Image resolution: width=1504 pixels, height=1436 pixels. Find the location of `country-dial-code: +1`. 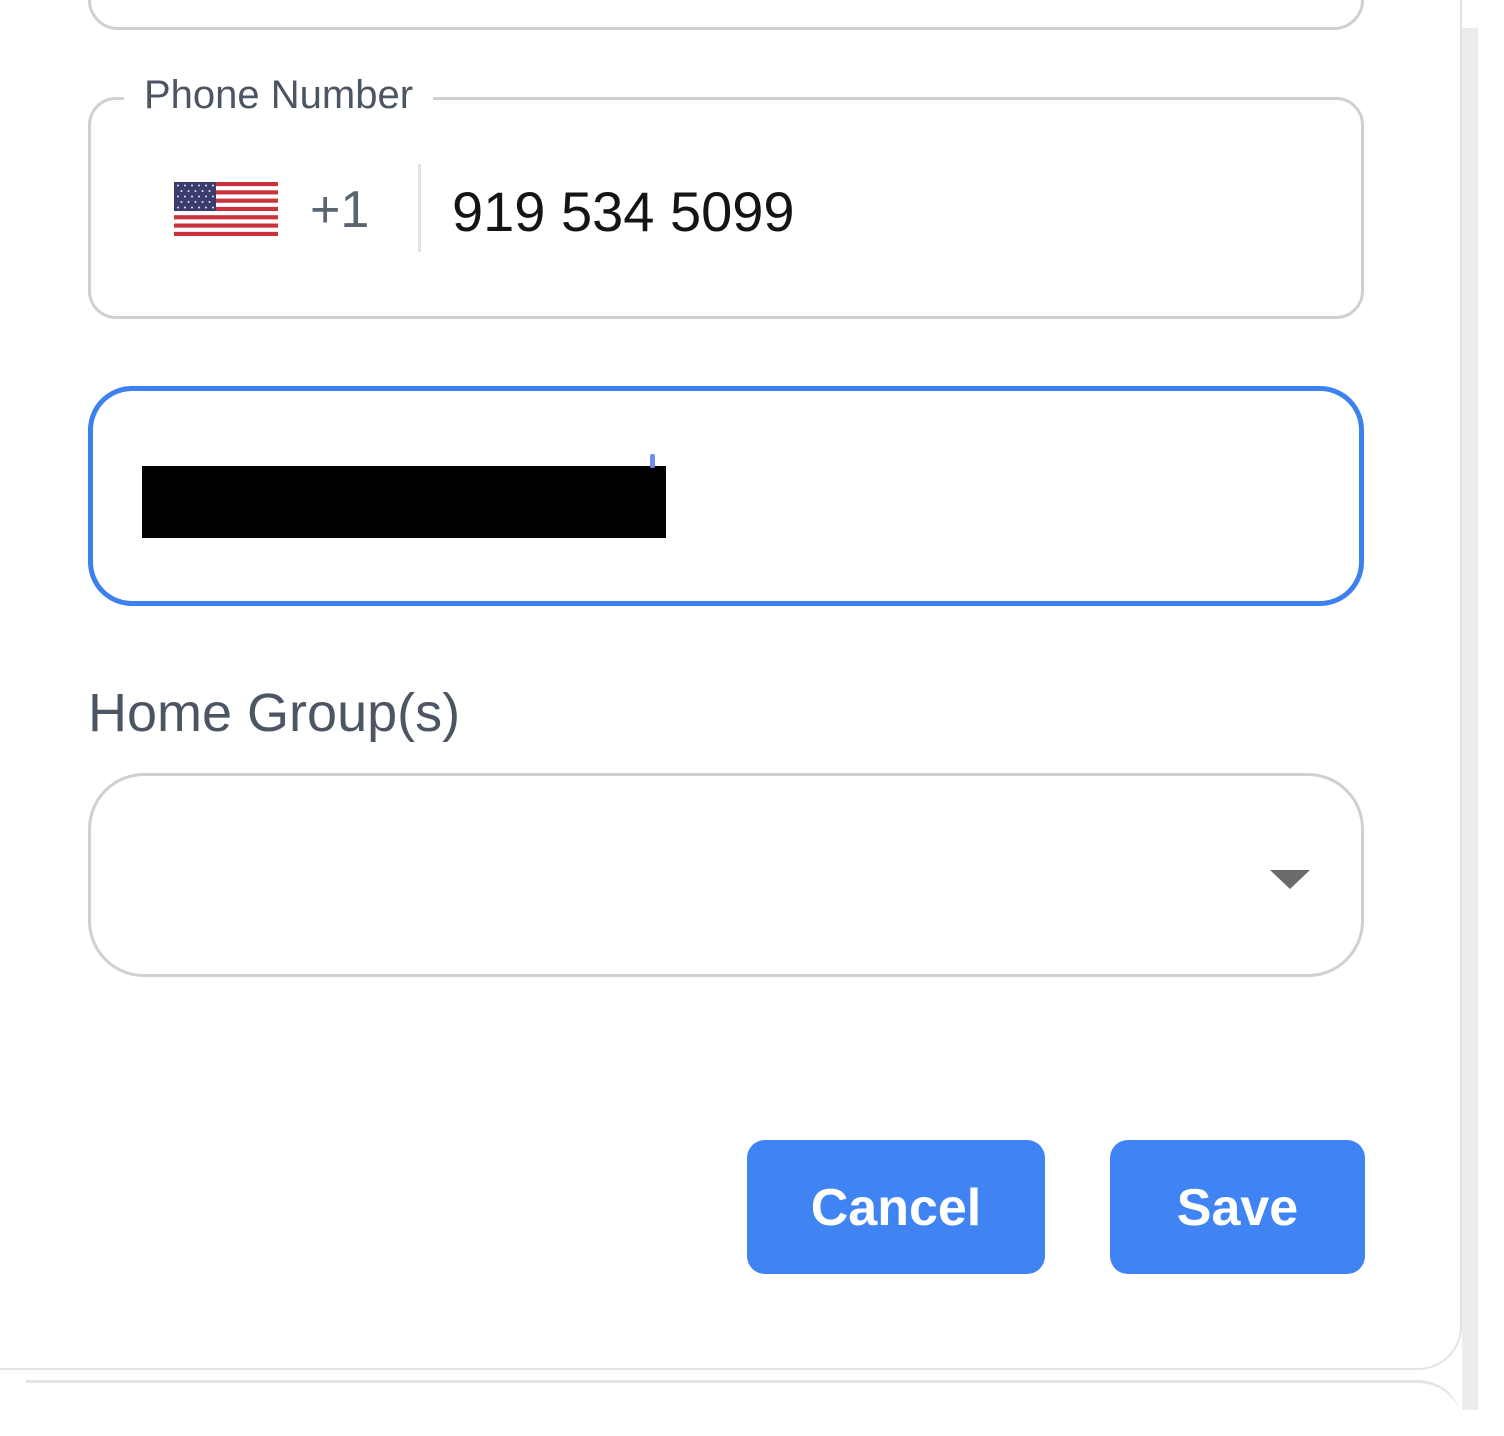

country-dial-code: +1 is located at coordinates (339, 210).